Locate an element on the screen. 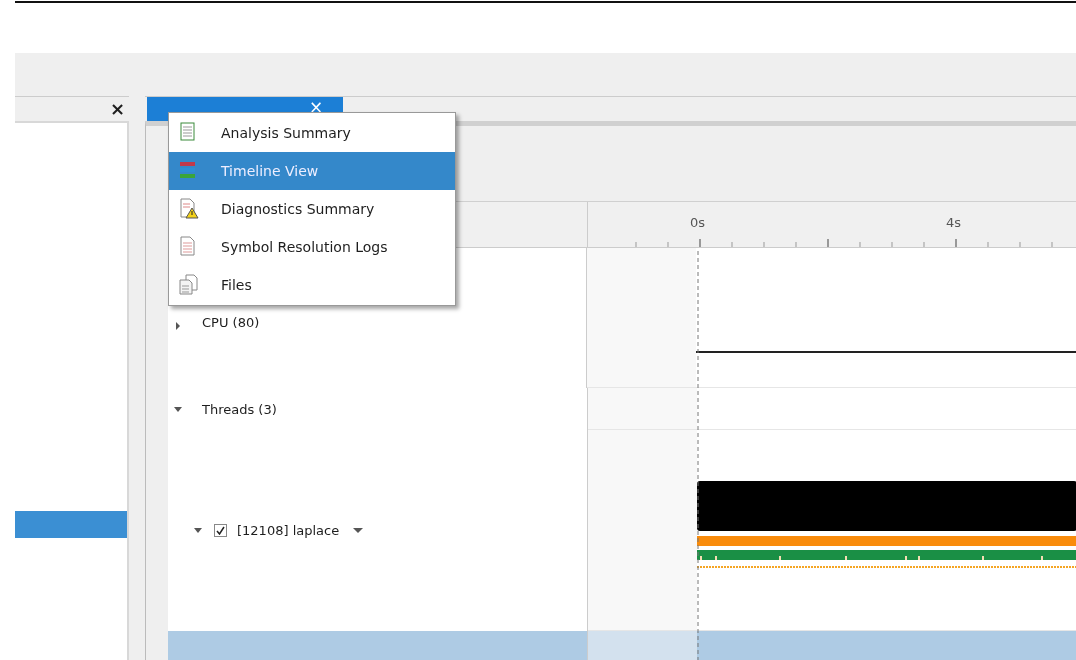 Image resolution: width=1076 pixels, height=660 pixels. expand-arrow-icon is located at coordinates (178, 326).